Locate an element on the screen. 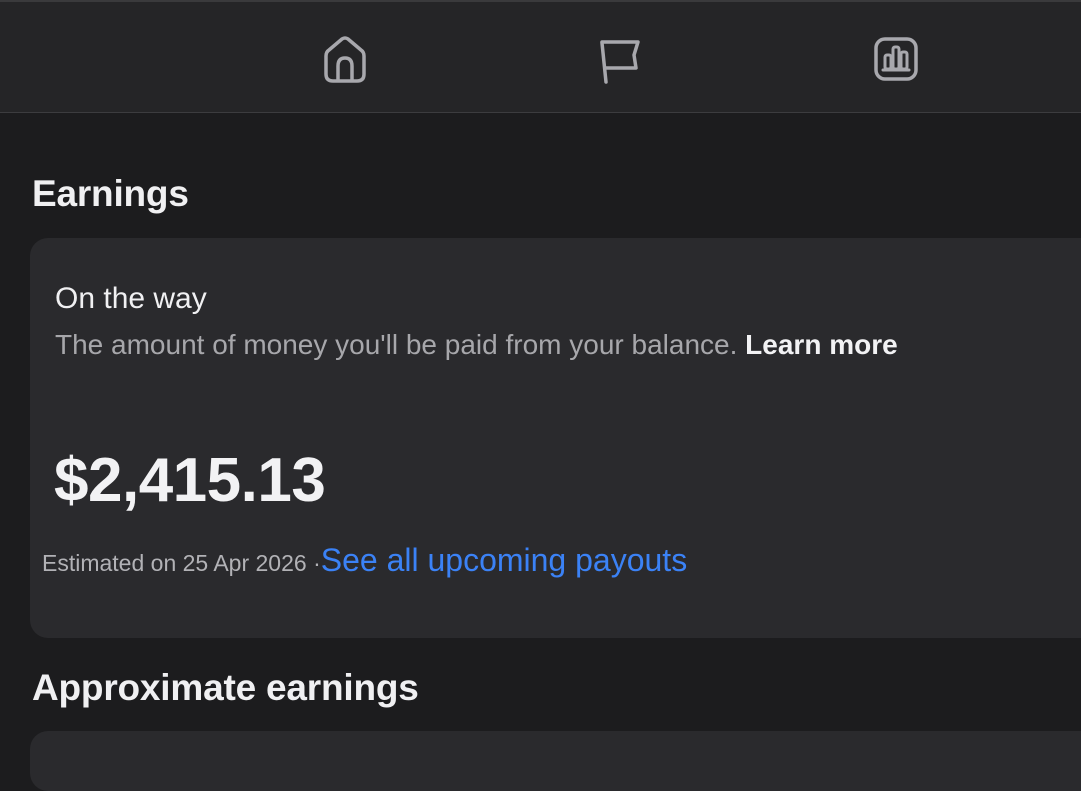 This screenshot has width=1081, height=791. earnings-title: Earnings is located at coordinates (110, 193).